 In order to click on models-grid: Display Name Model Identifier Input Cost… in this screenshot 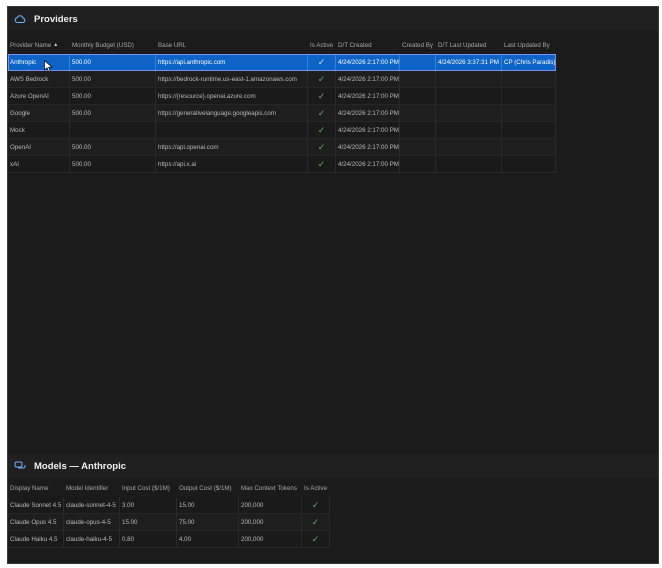, I will do `click(169, 513)`.